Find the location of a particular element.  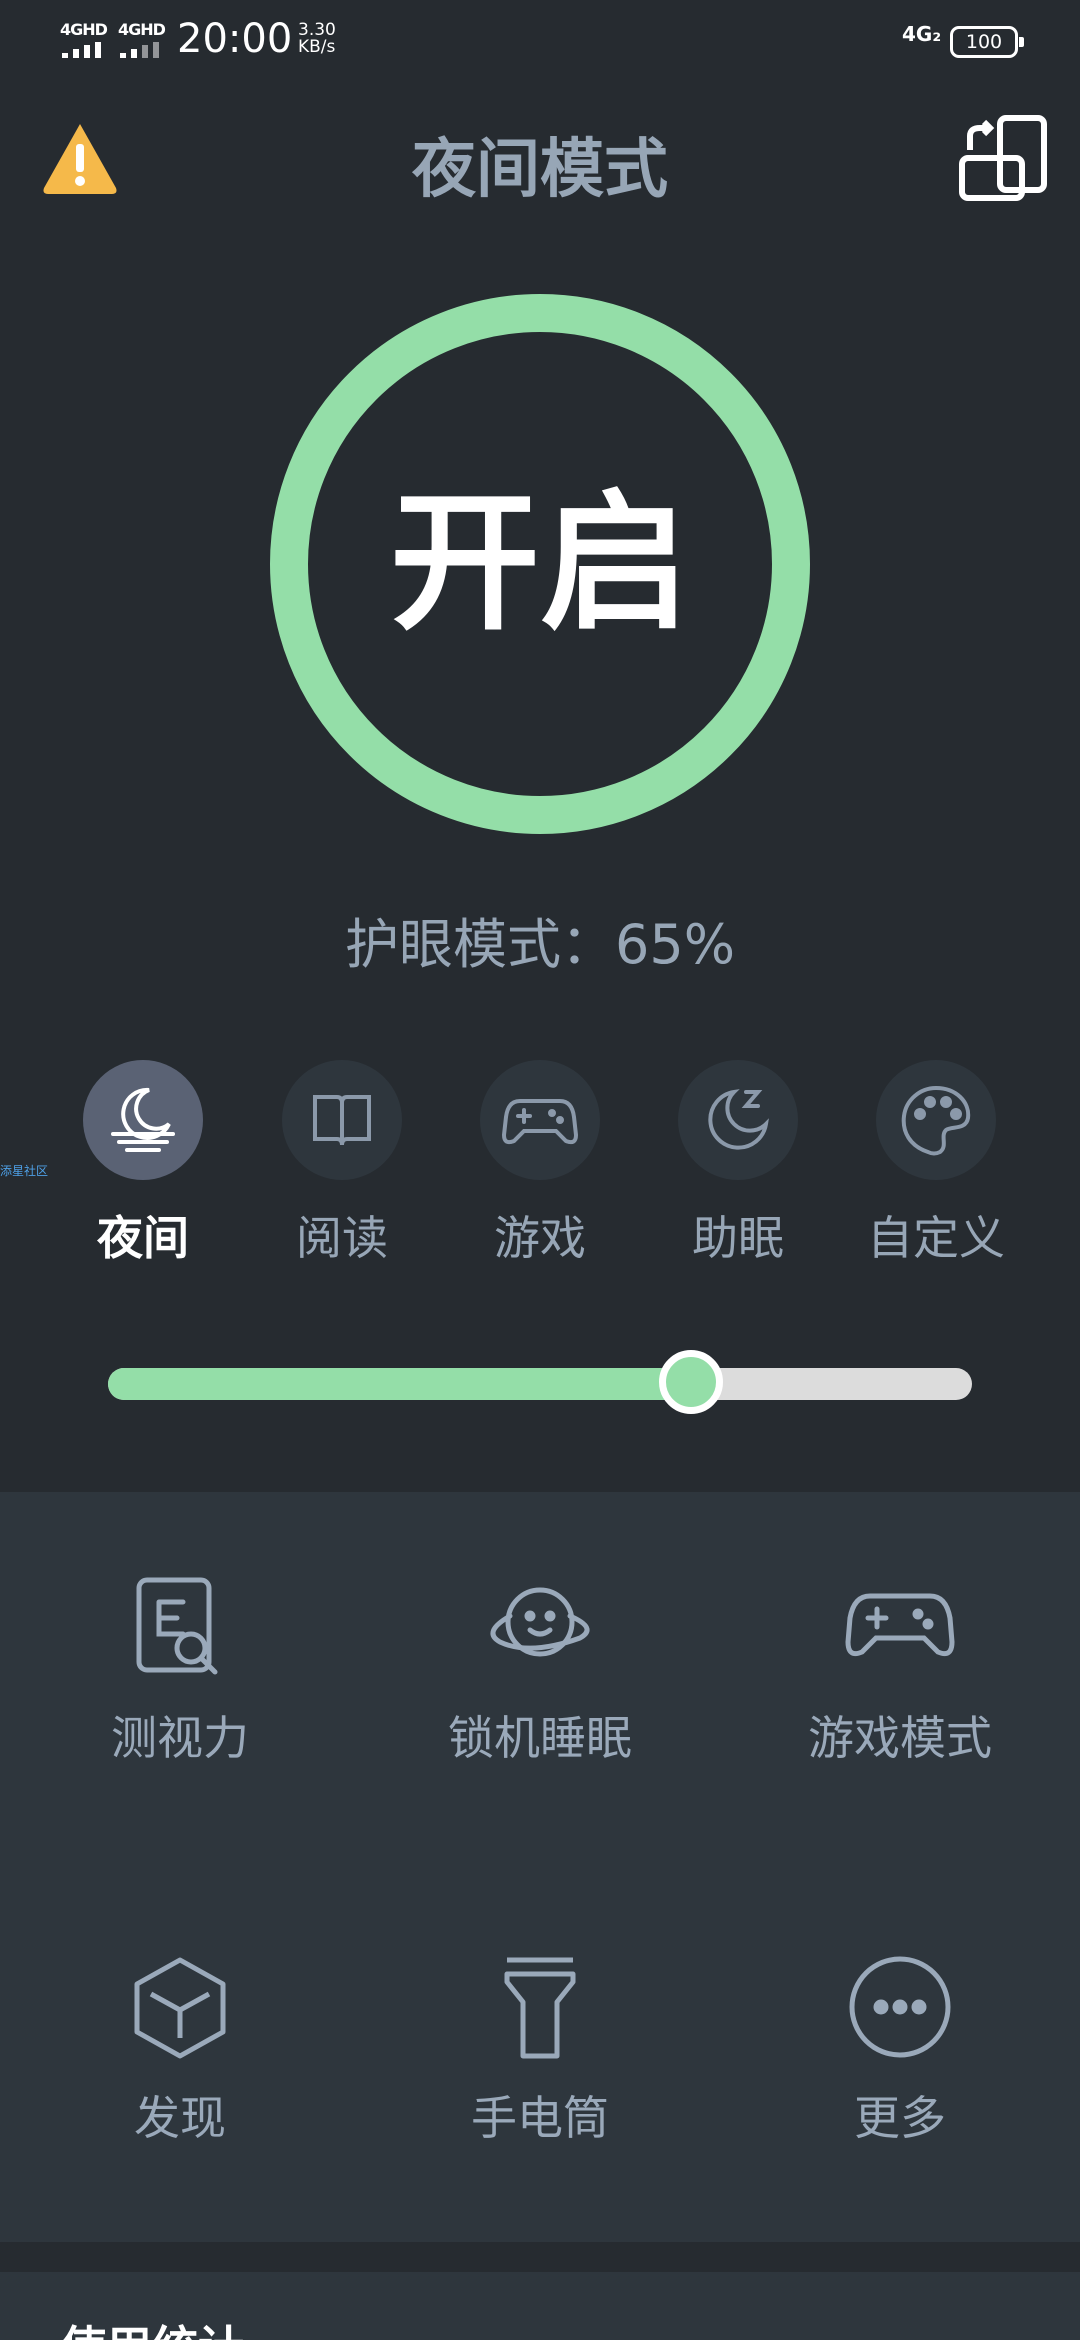

cube-icon is located at coordinates (180, 2008).